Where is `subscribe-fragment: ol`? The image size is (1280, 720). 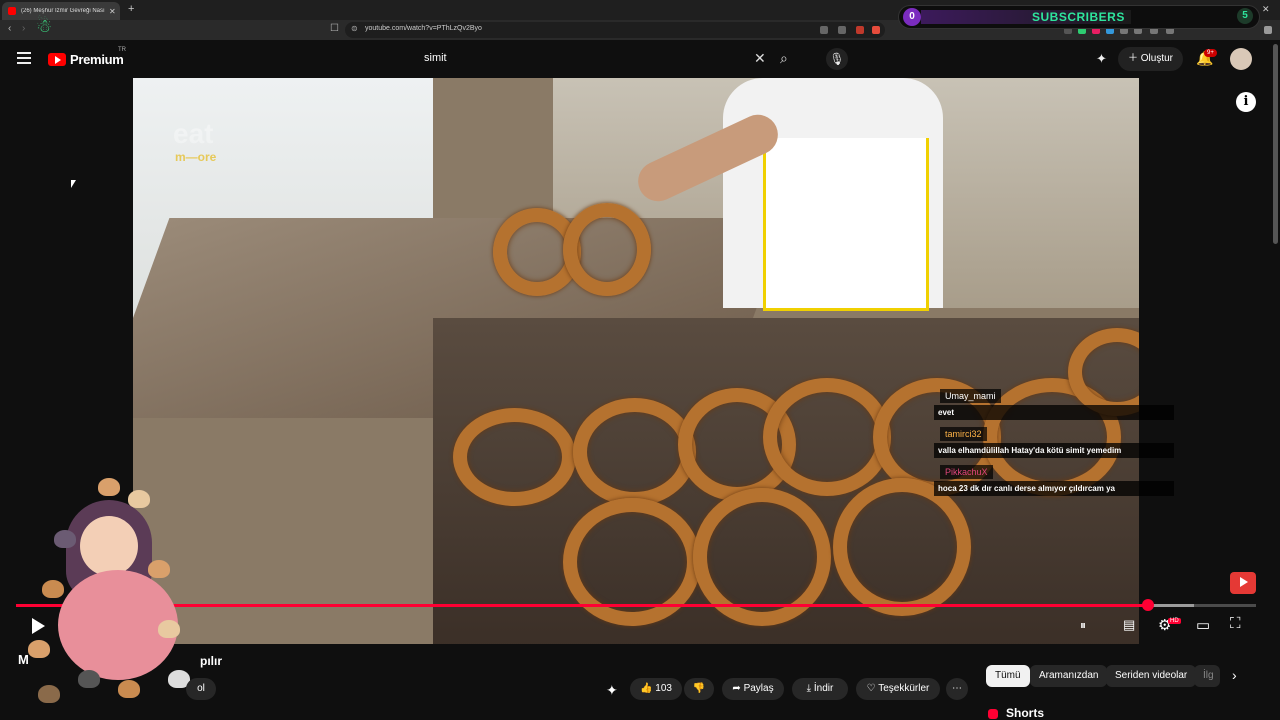 subscribe-fragment: ol is located at coordinates (201, 688).